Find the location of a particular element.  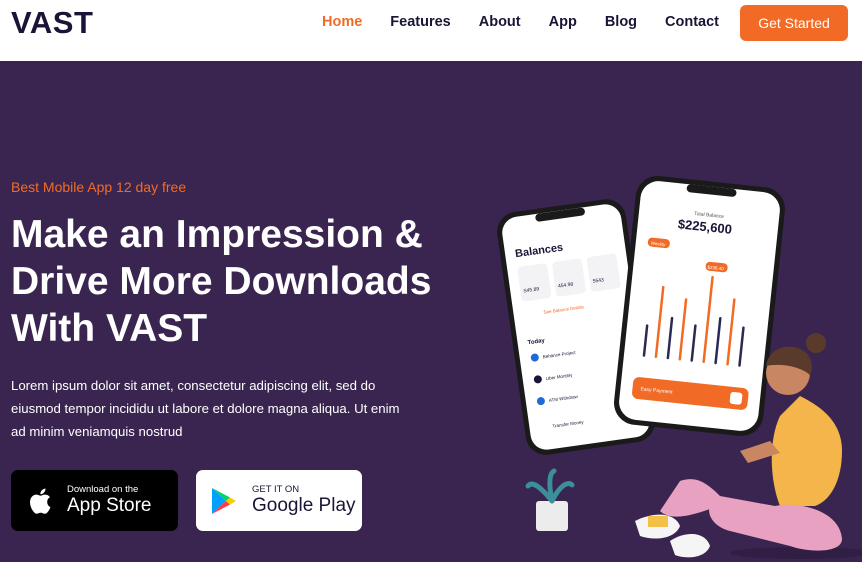

apple-icon is located at coordinates (39, 501).